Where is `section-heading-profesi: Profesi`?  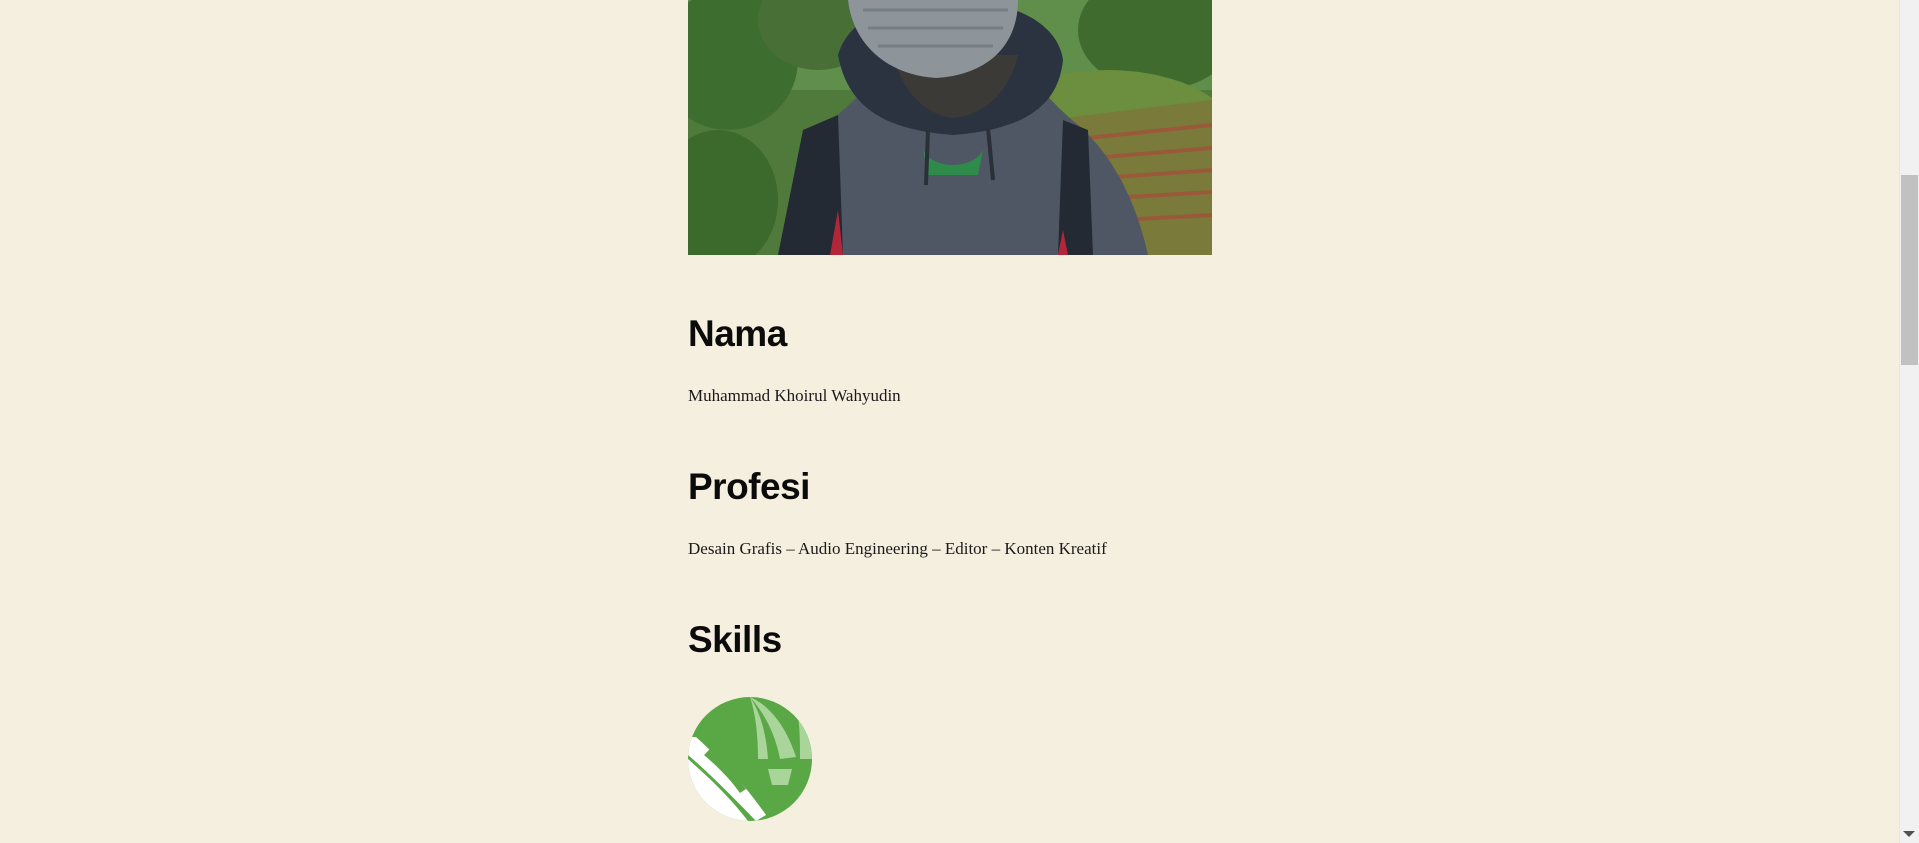 section-heading-profesi: Profesi is located at coordinates (749, 486).